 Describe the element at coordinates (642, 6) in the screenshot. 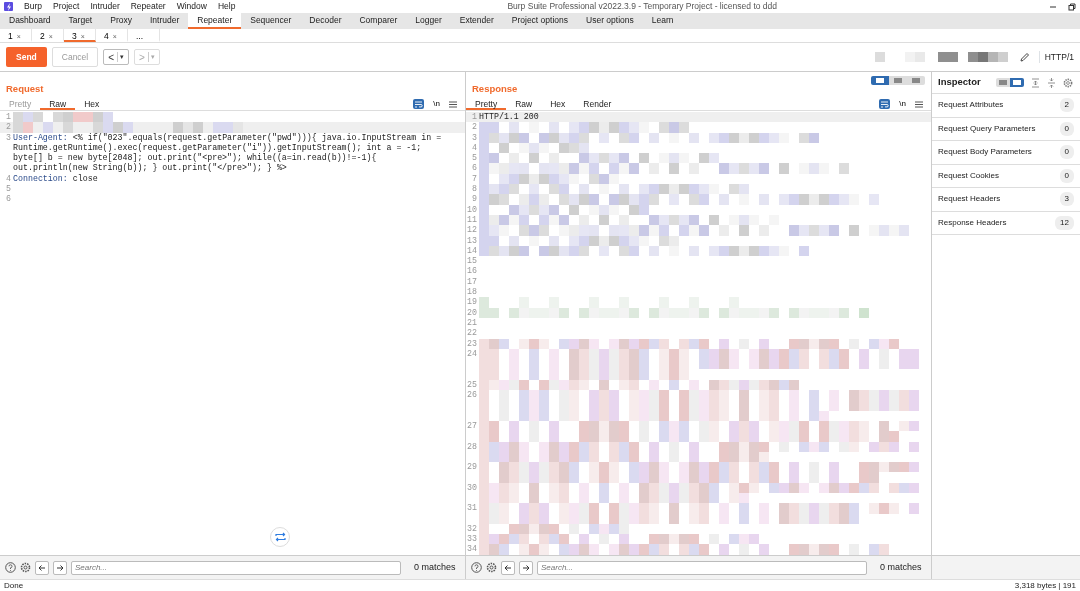

I see `window-title: Burp Suite Professional v2022.3.9 - Temporary Project - licensed to ddd` at that location.